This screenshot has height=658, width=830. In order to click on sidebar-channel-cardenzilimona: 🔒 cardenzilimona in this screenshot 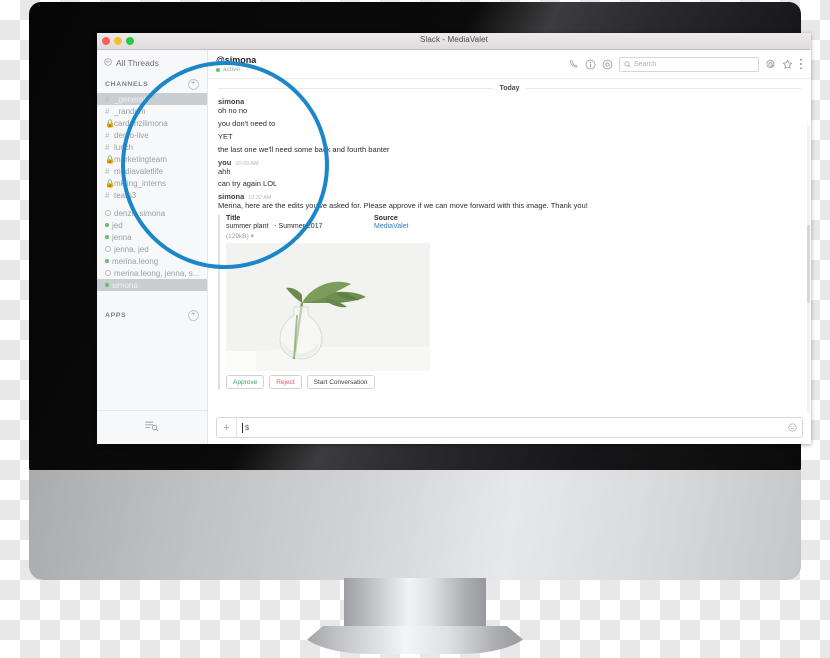, I will do `click(152, 123)`.